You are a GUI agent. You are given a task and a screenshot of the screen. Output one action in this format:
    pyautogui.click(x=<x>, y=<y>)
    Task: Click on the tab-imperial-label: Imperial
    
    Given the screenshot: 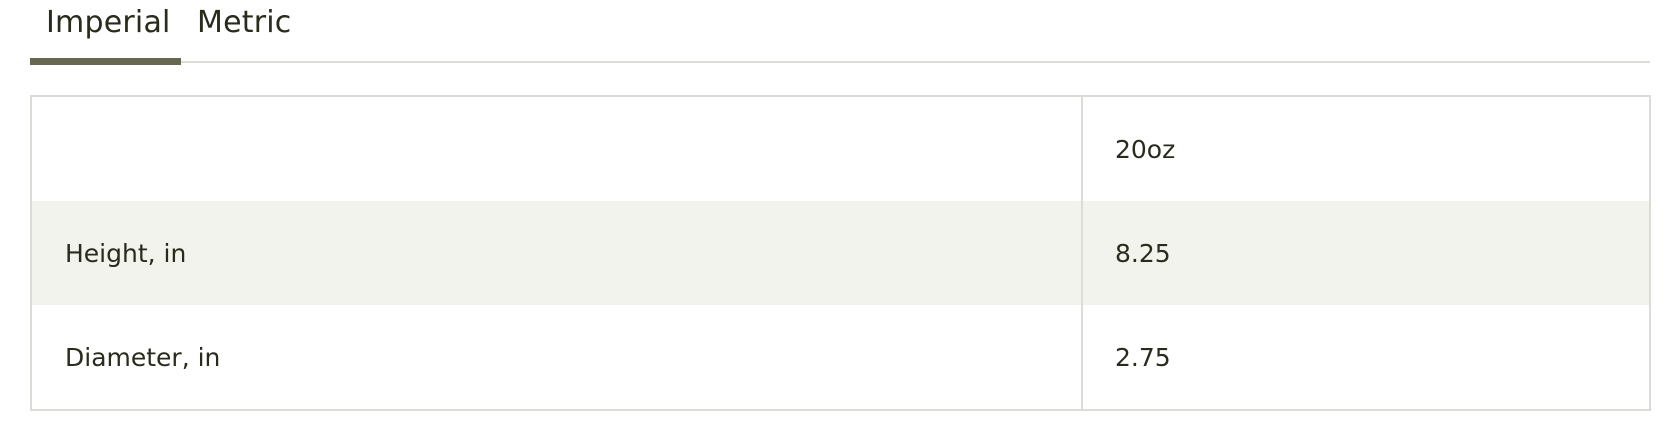 What is the action you would take?
    pyautogui.click(x=108, y=22)
    